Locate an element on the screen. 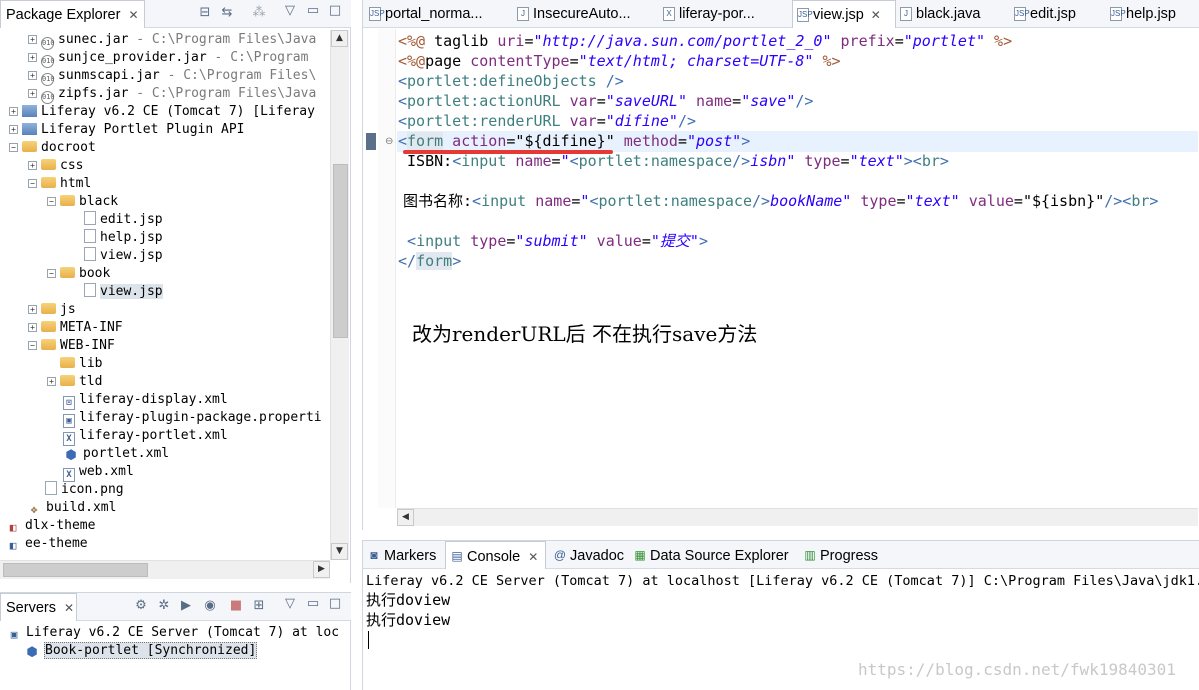 This screenshot has width=1199, height=690. server-icon: ▣ is located at coordinates (14, 634).